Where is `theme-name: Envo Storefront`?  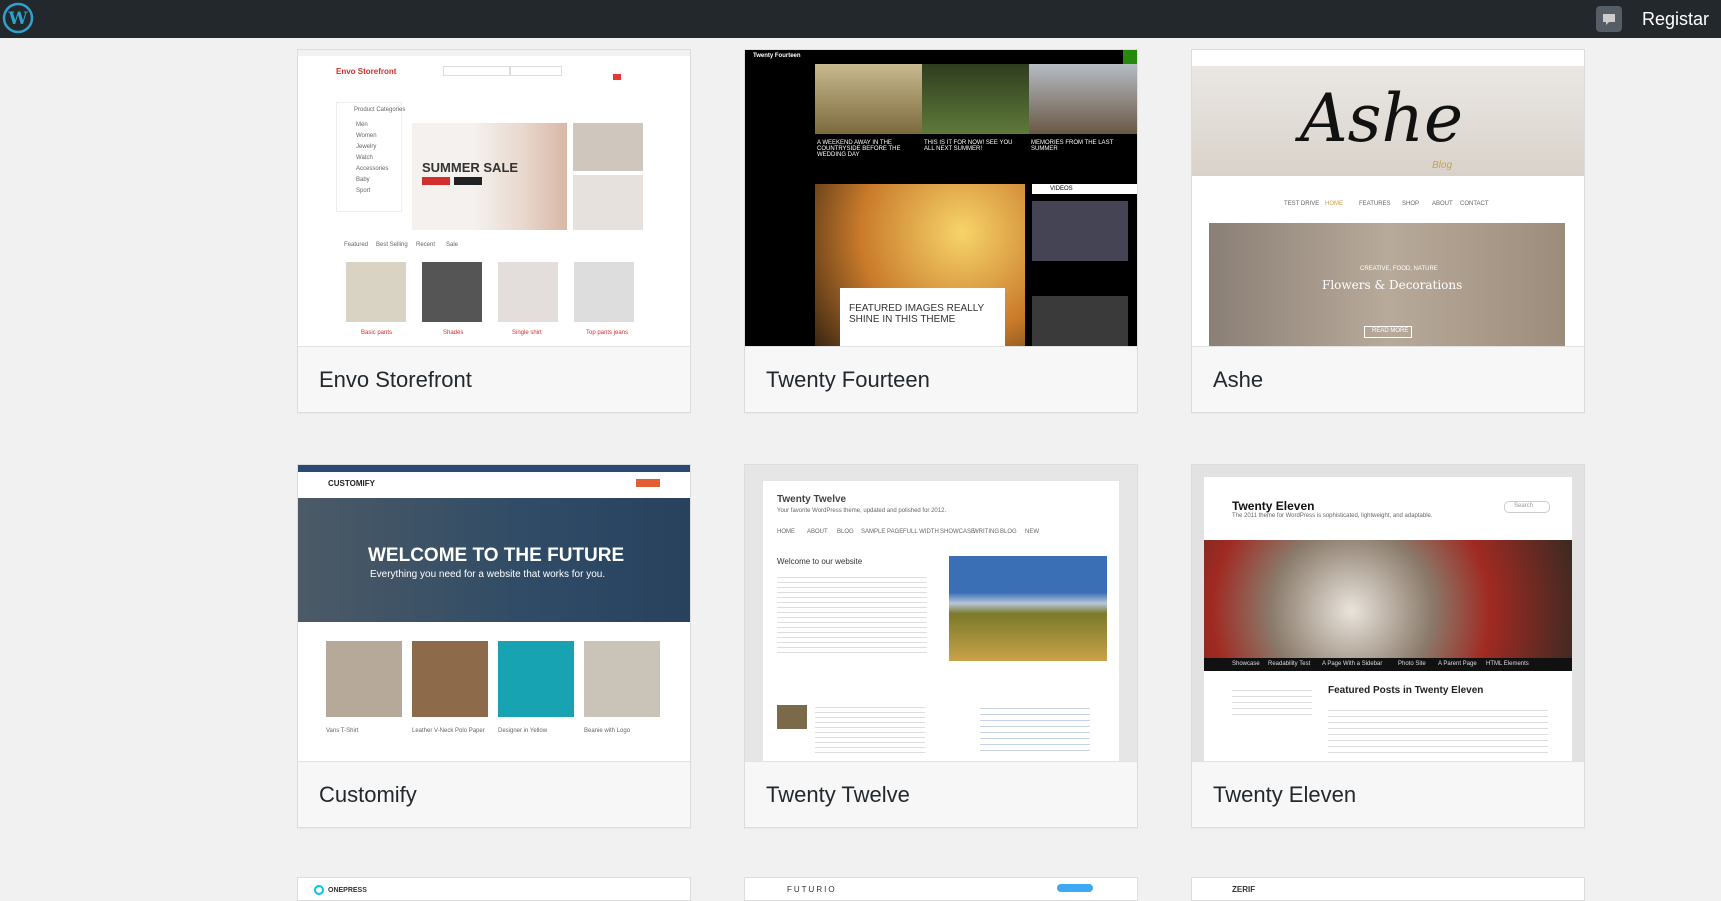 theme-name: Envo Storefront is located at coordinates (494, 379).